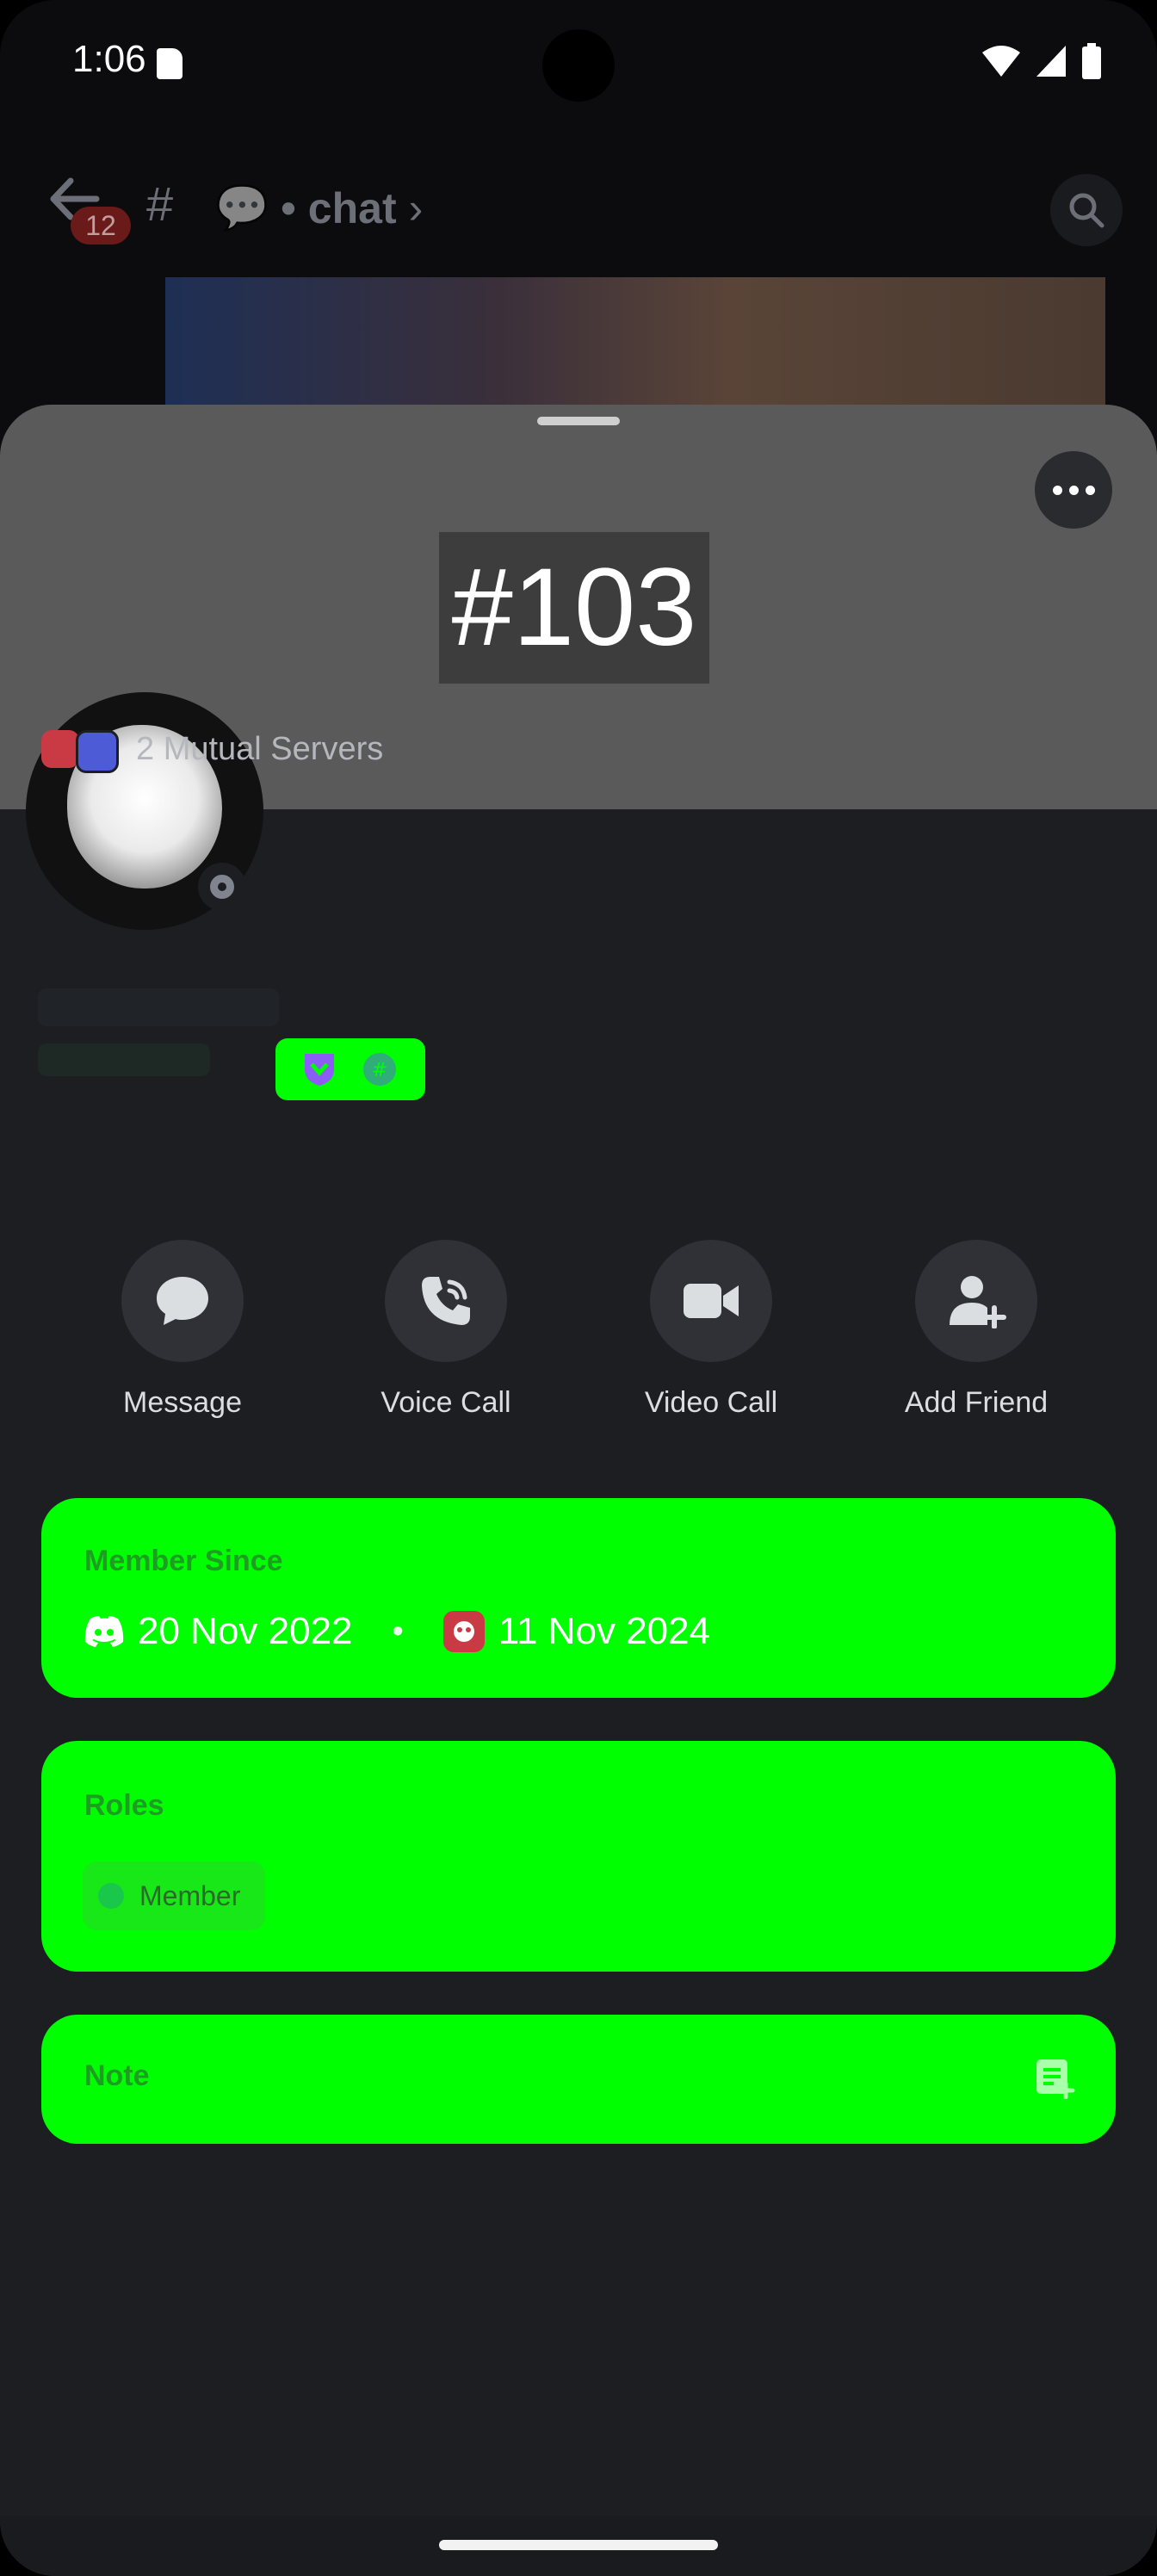 This screenshot has height=2576, width=1157. Describe the element at coordinates (446, 1403) in the screenshot. I see `voice-call-label: Voice Call` at that location.